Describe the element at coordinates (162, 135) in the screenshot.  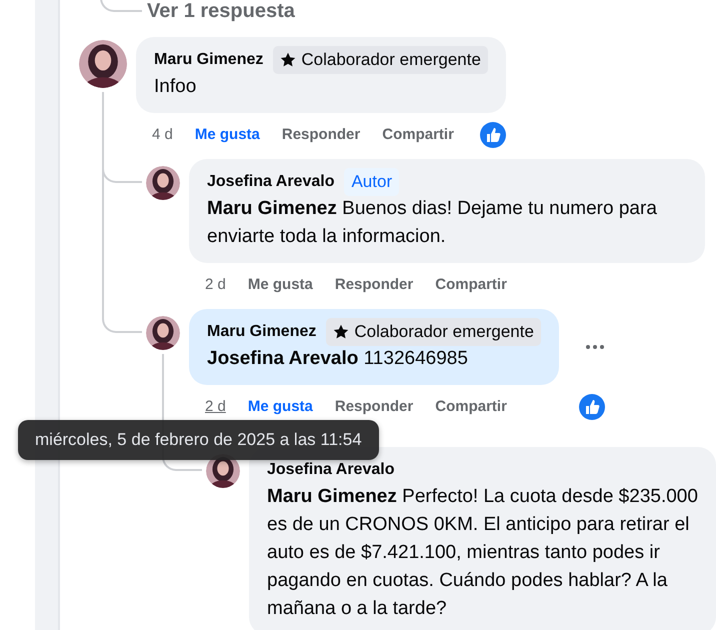
I see `timestamp-link: 4 d` at that location.